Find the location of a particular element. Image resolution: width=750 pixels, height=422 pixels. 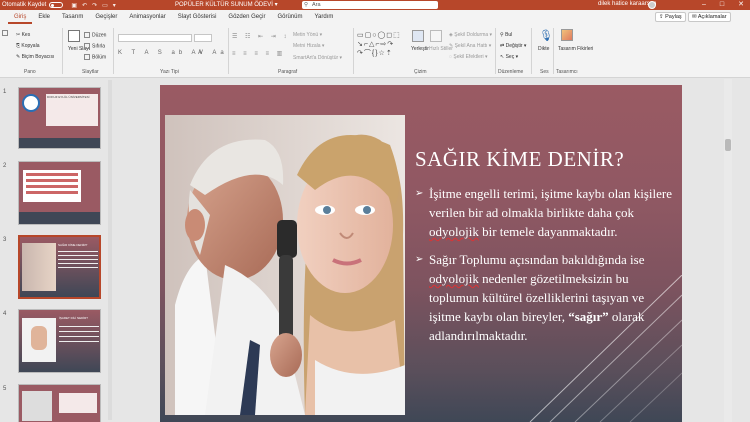

comments-button: ✉ Açıklamalar is located at coordinates (709, 17).